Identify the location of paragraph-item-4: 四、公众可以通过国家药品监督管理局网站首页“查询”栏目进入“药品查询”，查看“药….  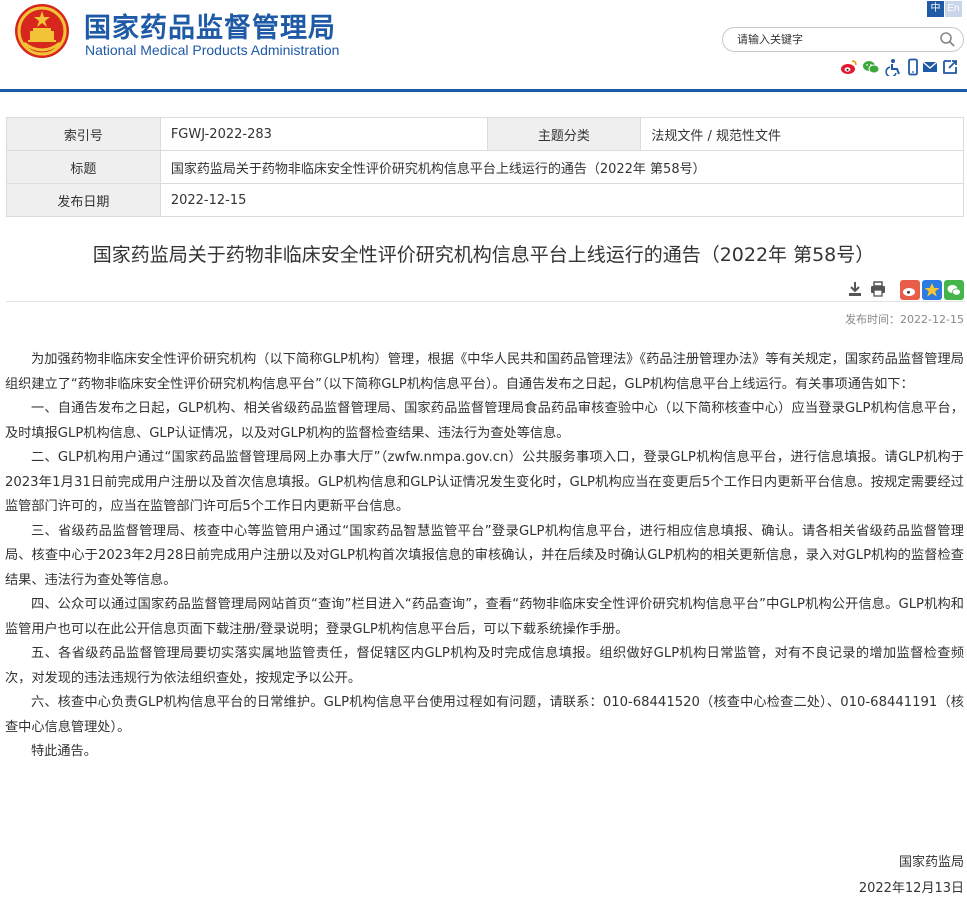
(484, 617).